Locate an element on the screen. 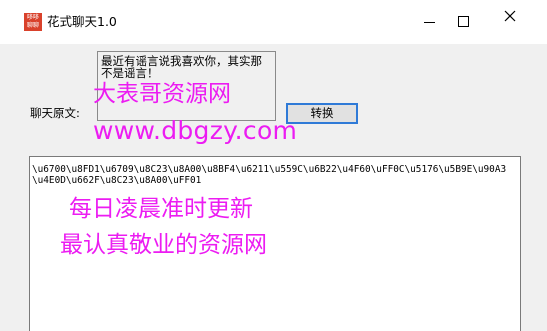  minimize-icon is located at coordinates (429, 22).